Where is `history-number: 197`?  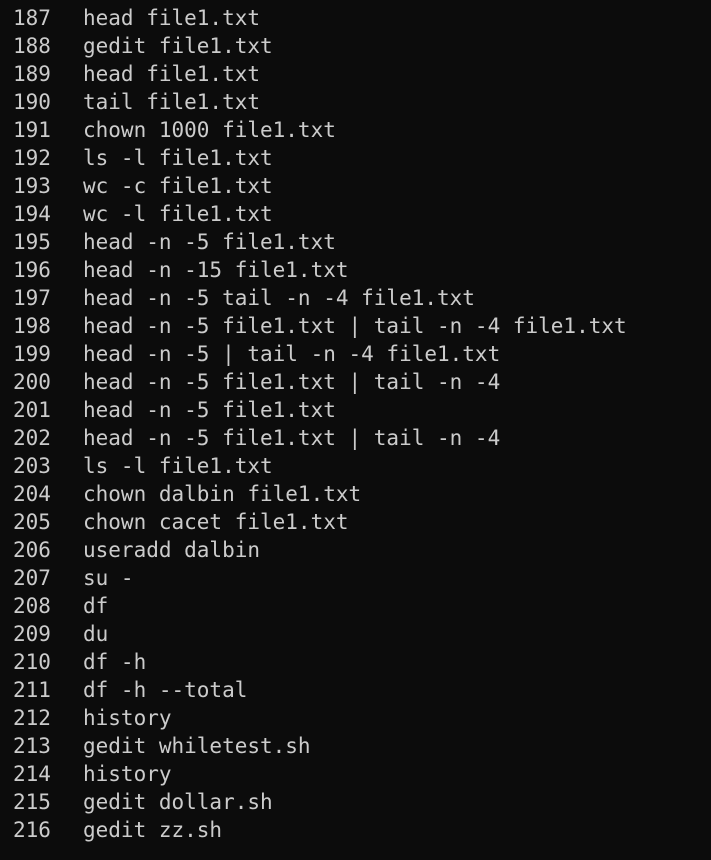 history-number: 197 is located at coordinates (32, 298).